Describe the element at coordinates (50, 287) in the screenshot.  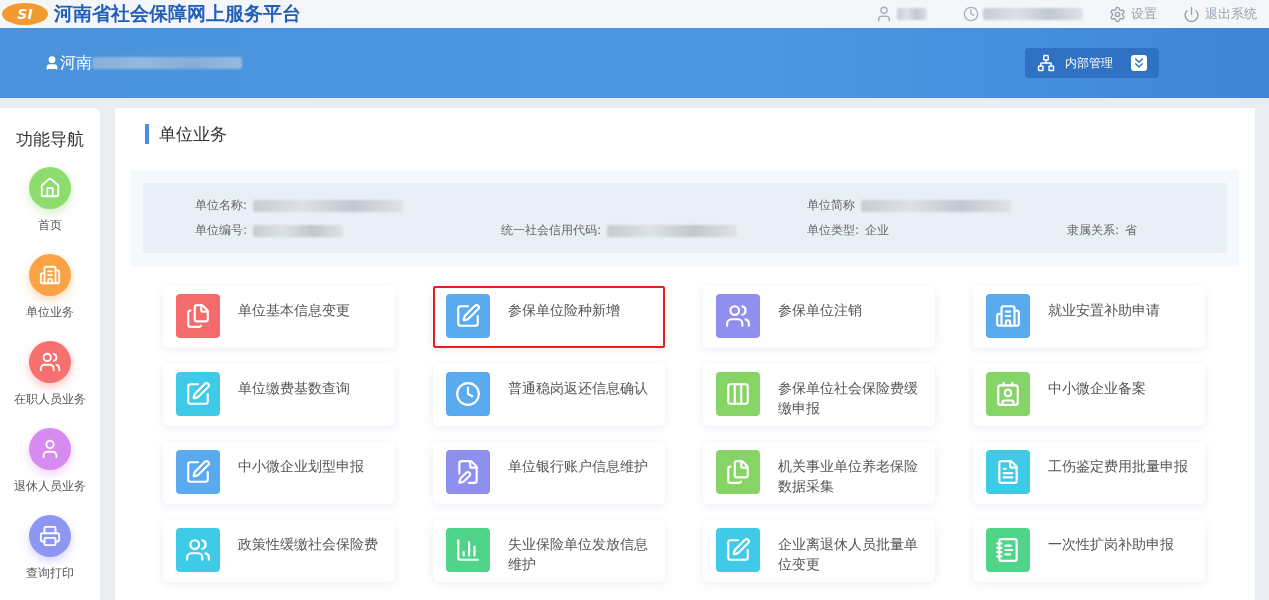
I see `nav-item: 单位业务` at that location.